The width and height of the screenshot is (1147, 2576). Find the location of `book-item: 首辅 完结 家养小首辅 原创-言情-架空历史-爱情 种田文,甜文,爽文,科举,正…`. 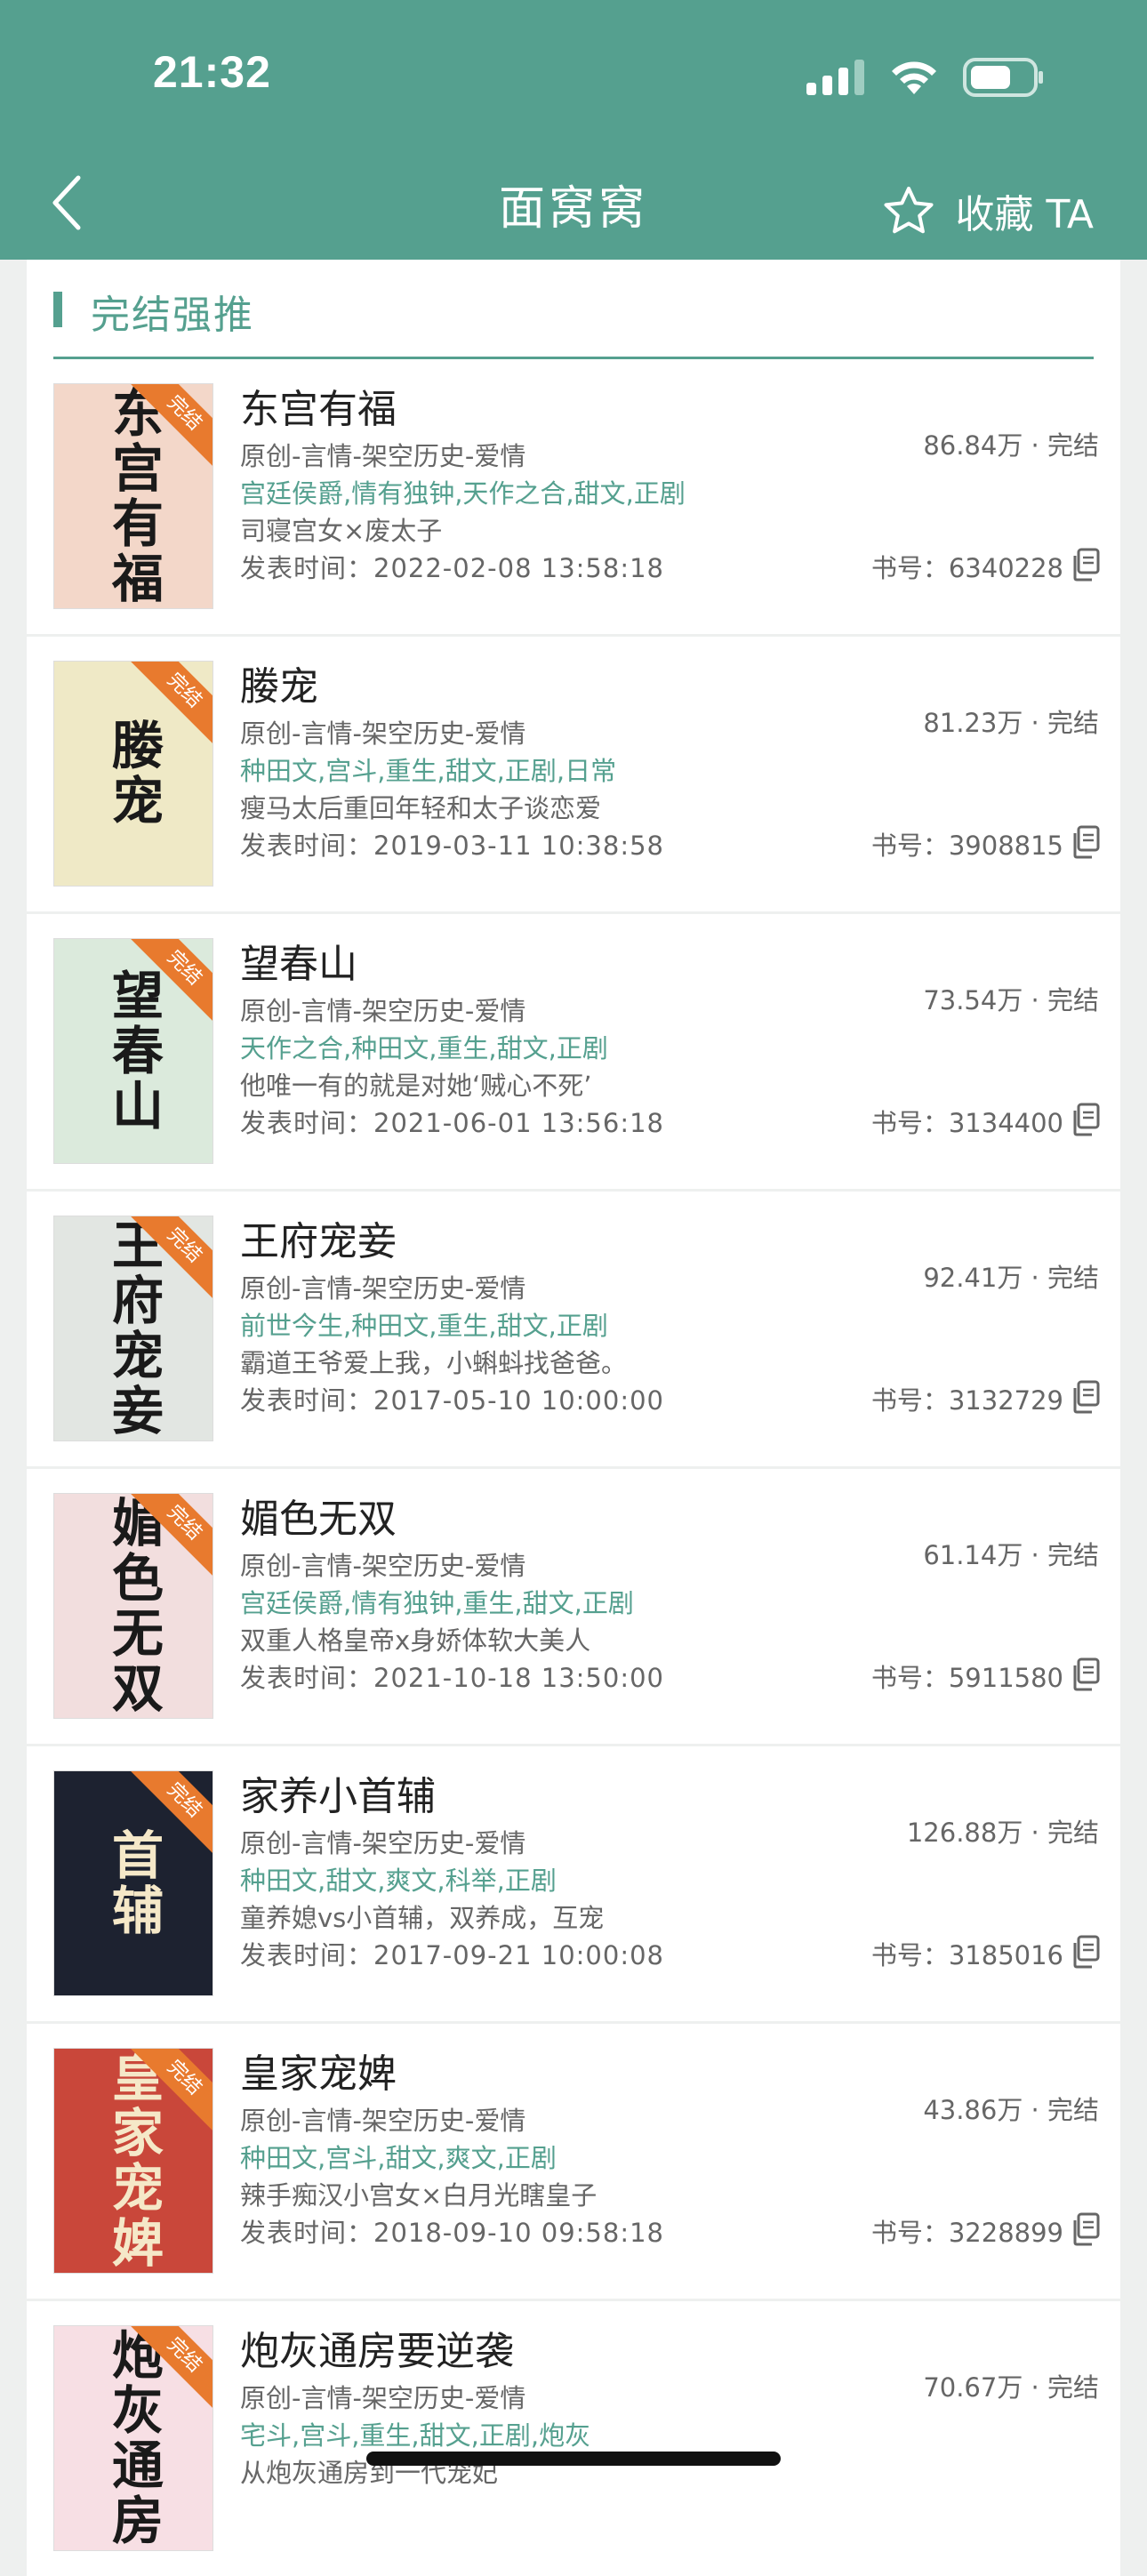

book-item: 首辅 完结 家养小首辅 原创-言情-架空历史-爱情 种田文,甜文,爽文,科举,正… is located at coordinates (573, 1883).